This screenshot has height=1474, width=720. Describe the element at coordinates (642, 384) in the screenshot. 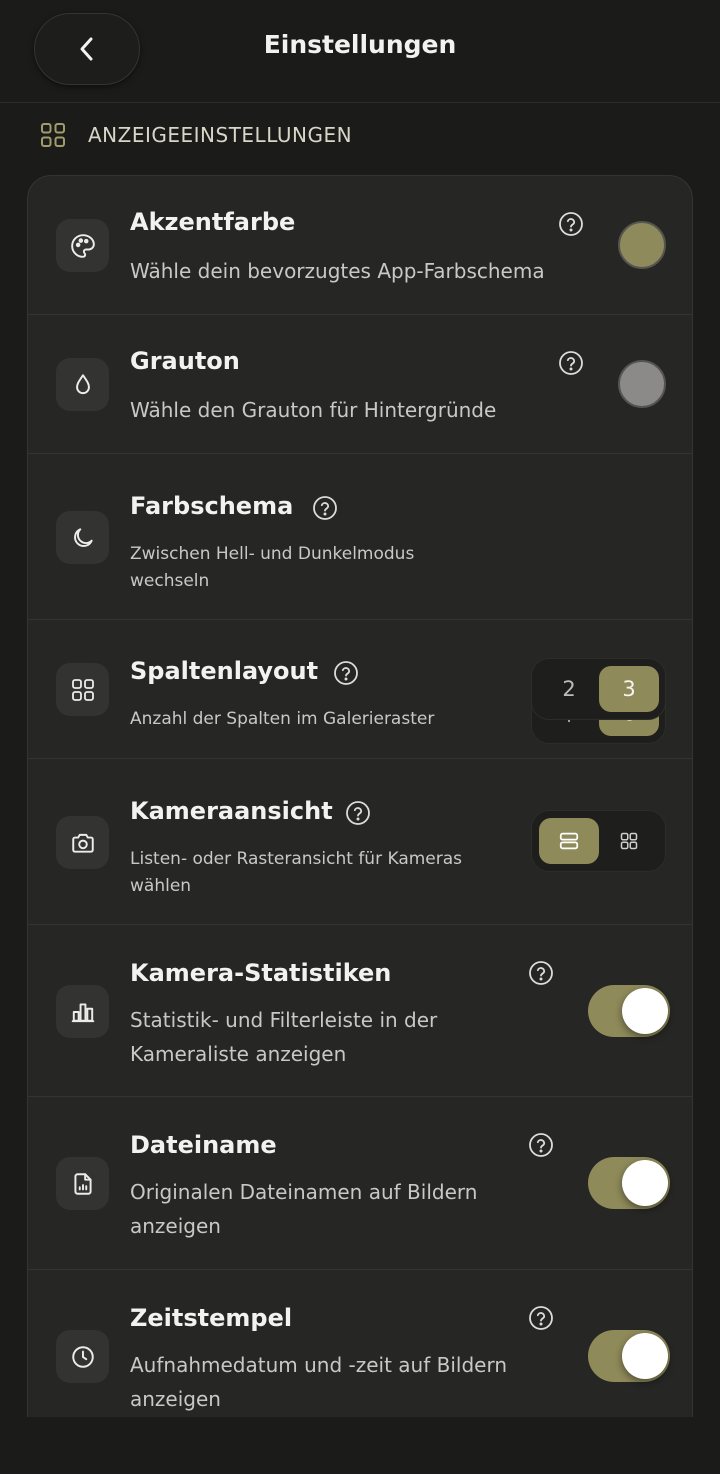

I see `gray-tone-swatch` at that location.